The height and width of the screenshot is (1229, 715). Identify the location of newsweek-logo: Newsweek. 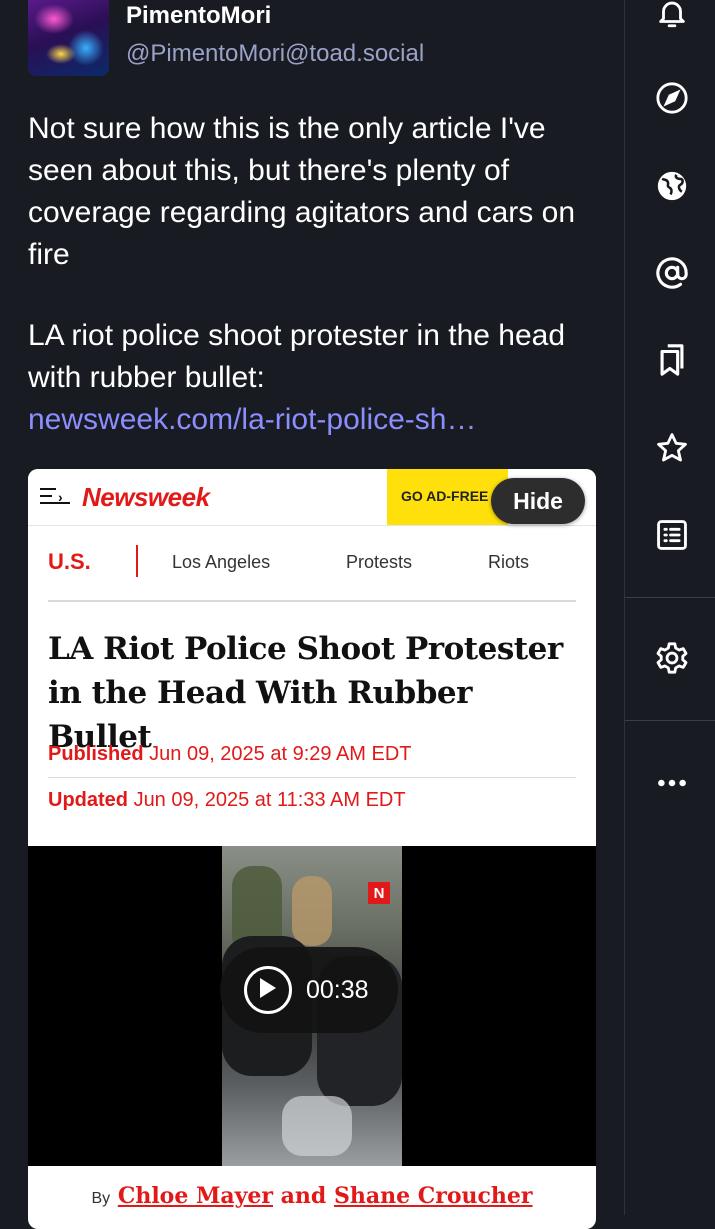
(146, 497).